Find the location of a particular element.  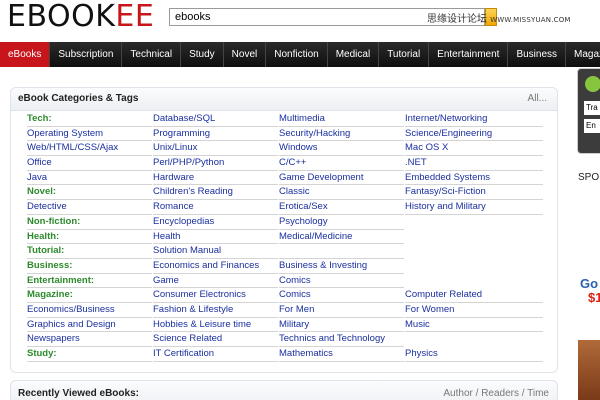

category-link: History and Military is located at coordinates (474, 207).